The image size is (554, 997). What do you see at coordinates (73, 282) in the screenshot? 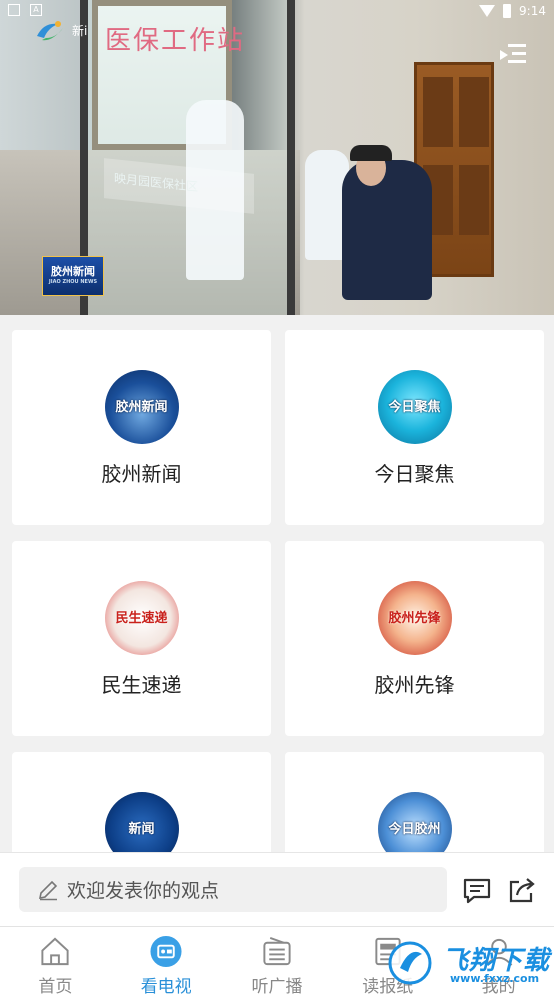
I see `channel-logo-sub: JIAO ZHOU NEWS` at bounding box center [73, 282].